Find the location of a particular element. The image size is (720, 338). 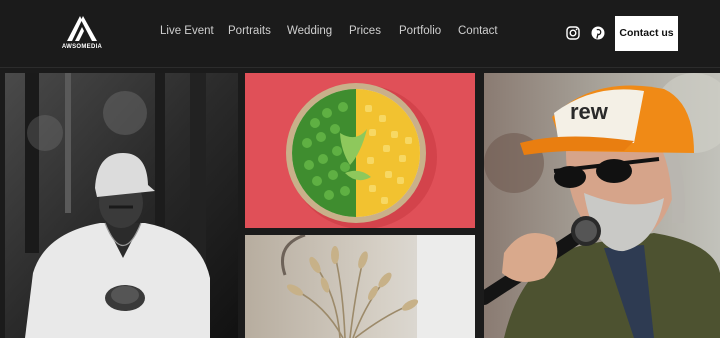

nav-contact: Contact is located at coordinates (478, 31).